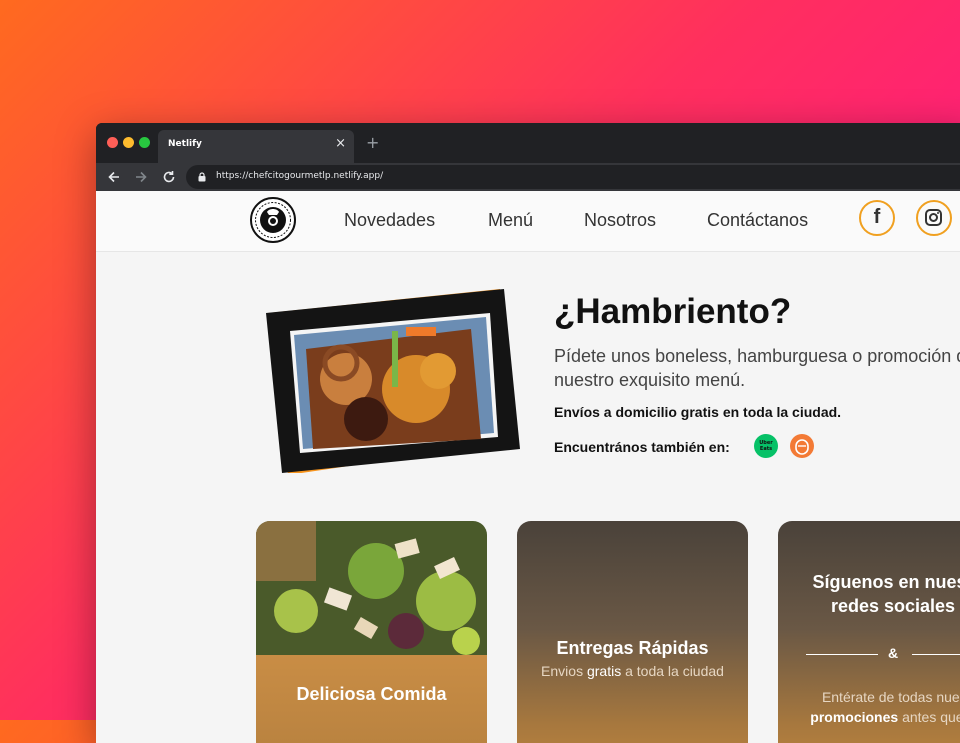 The width and height of the screenshot is (960, 743). I want to click on hero-title: ¿Hambriento?, so click(673, 311).